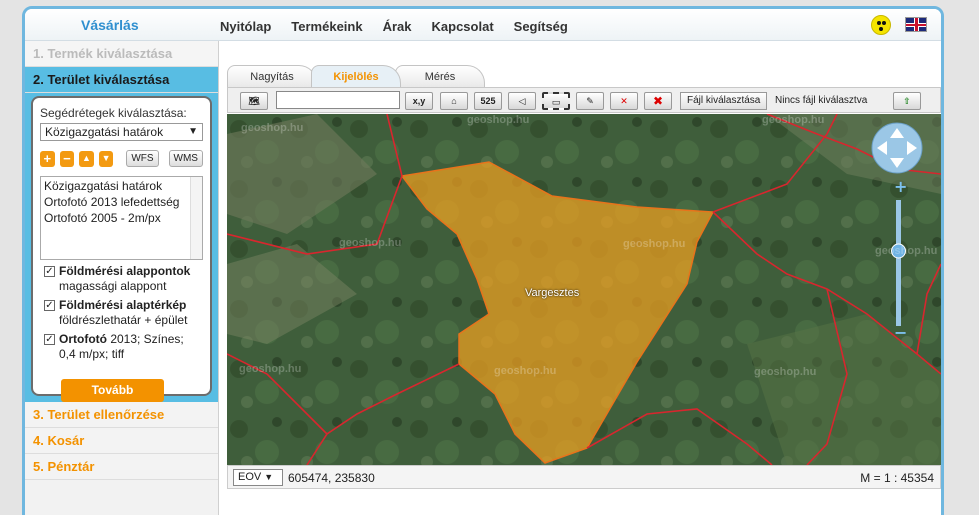 The height and width of the screenshot is (515, 979). What do you see at coordinates (556, 101) in the screenshot?
I see `rectangle-select-icon: ▭` at bounding box center [556, 101].